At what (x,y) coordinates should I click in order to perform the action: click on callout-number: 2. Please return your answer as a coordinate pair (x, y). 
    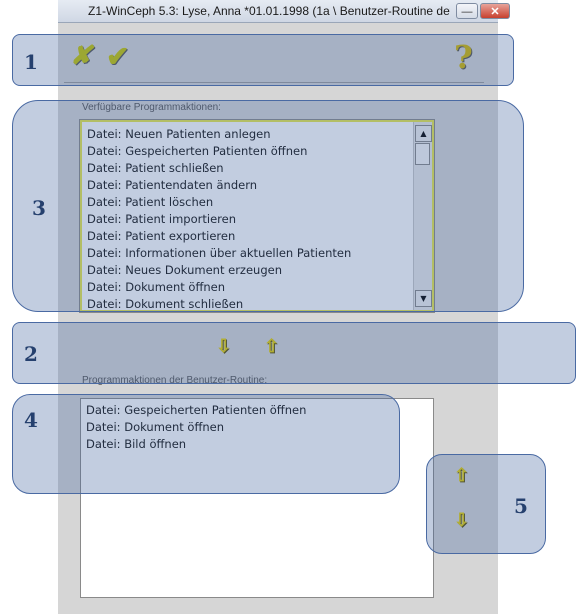
    Looking at the image, I should click on (31, 354).